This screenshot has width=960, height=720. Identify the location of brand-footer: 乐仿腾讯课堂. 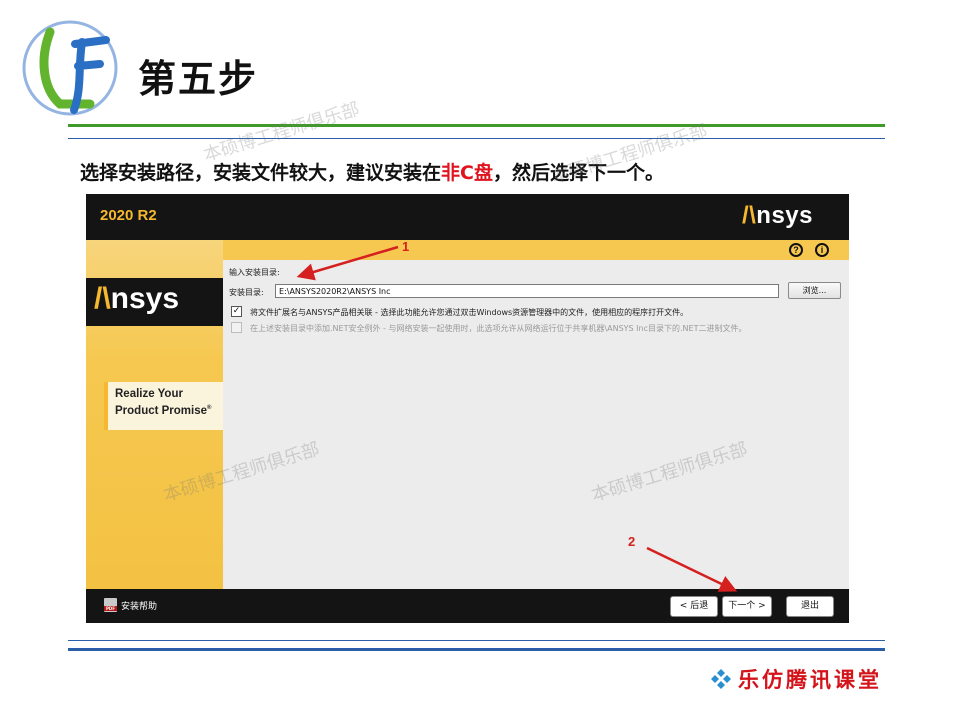
(796, 679).